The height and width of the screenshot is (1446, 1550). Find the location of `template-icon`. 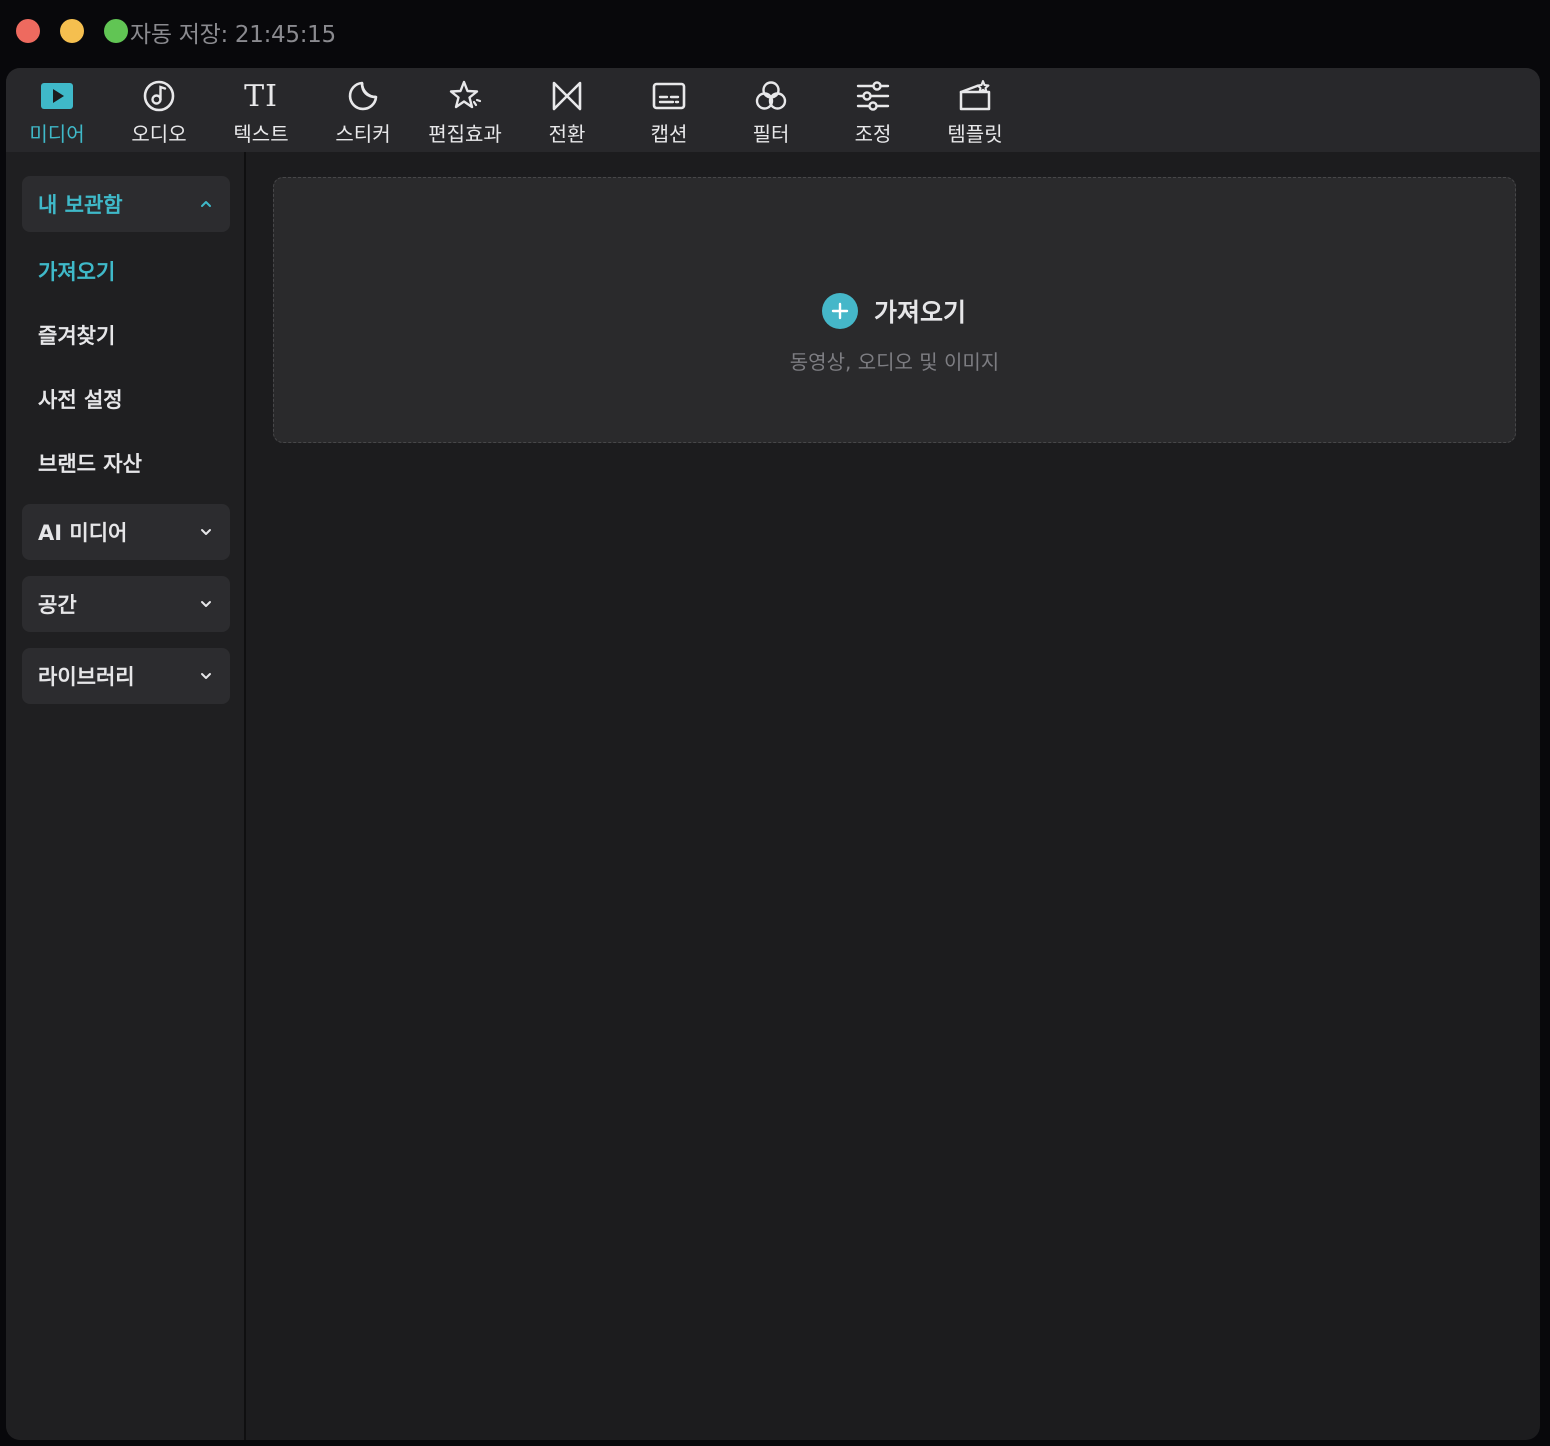

template-icon is located at coordinates (975, 96).